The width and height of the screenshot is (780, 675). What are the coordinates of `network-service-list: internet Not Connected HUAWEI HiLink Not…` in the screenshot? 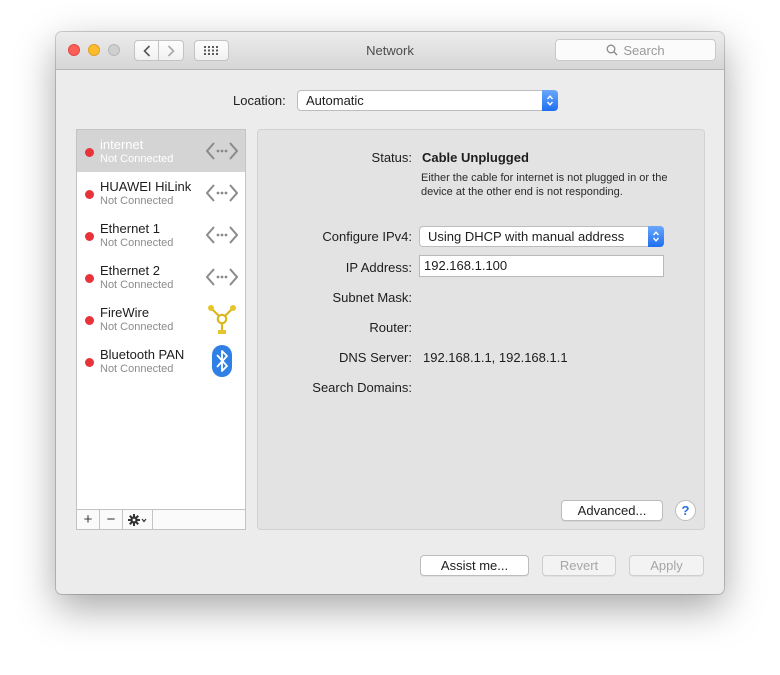 It's located at (161, 329).